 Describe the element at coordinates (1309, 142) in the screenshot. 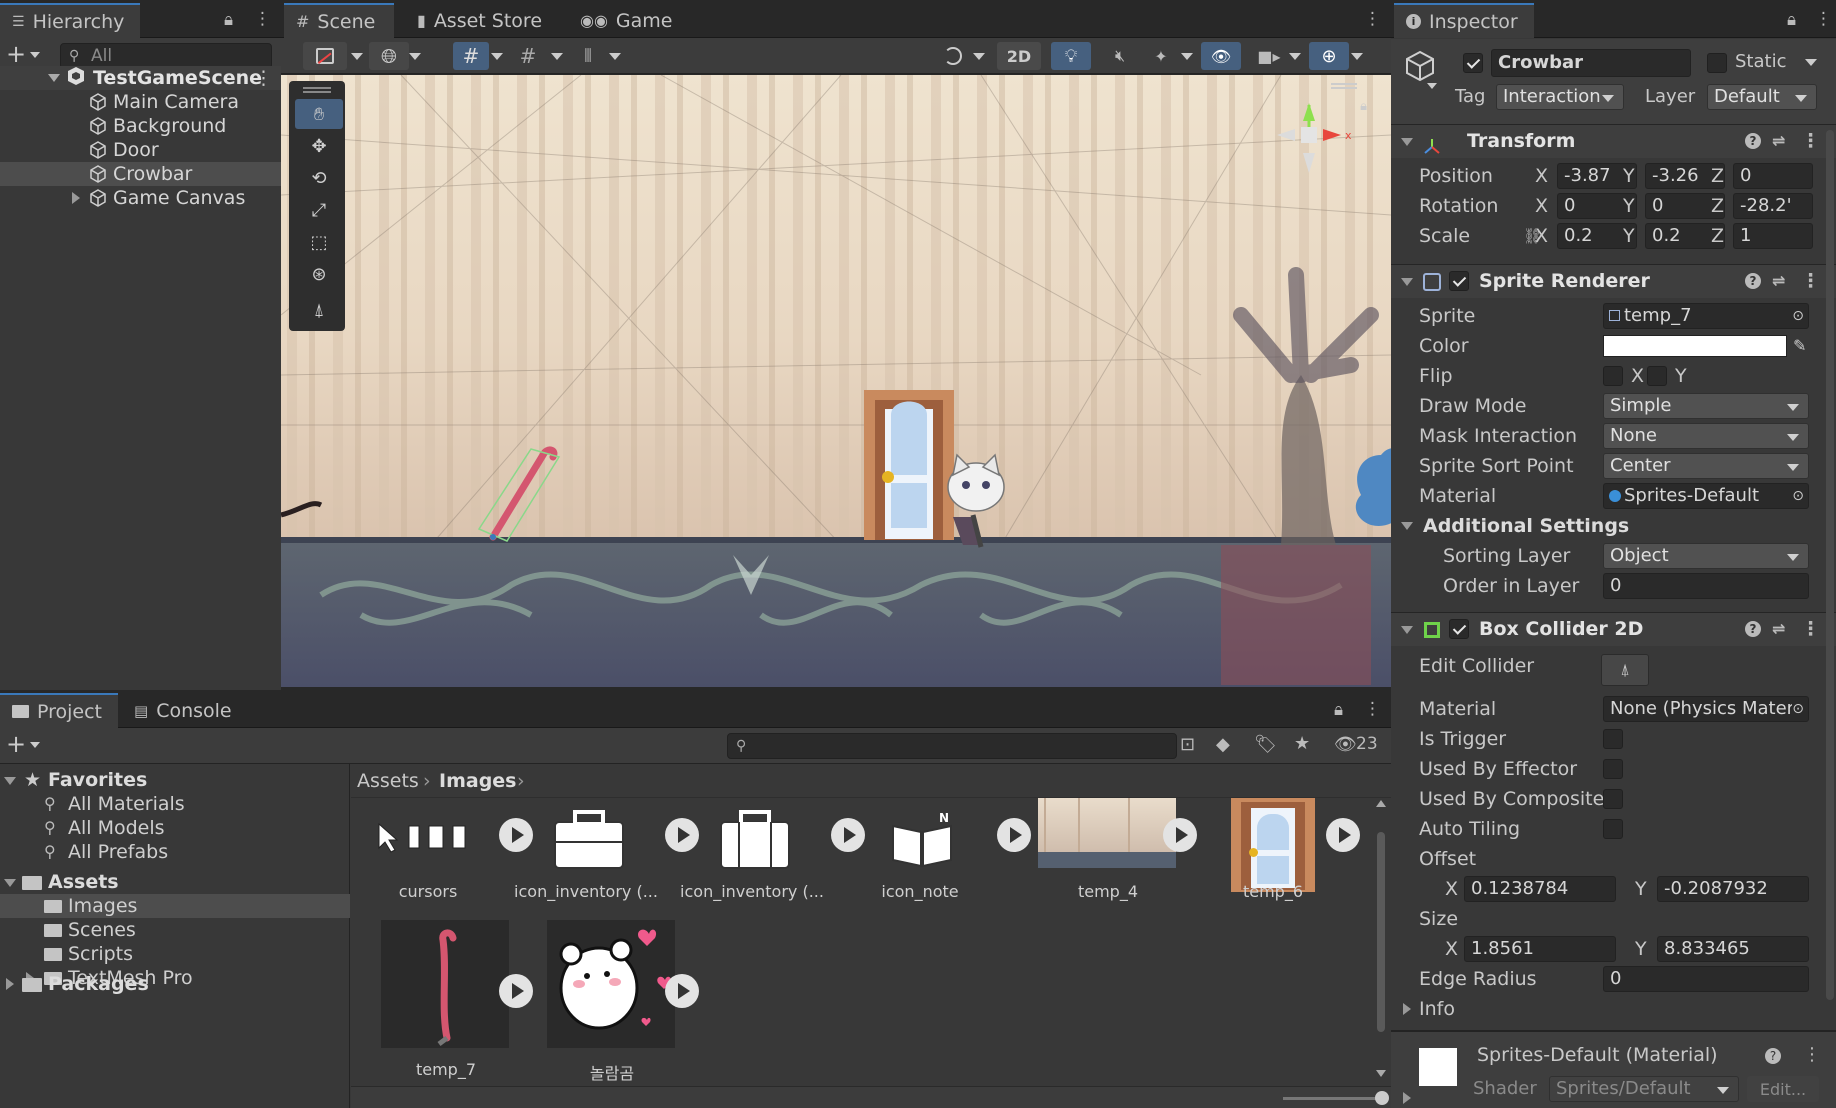

I see `scene-gizmo: x 🔒︎` at that location.